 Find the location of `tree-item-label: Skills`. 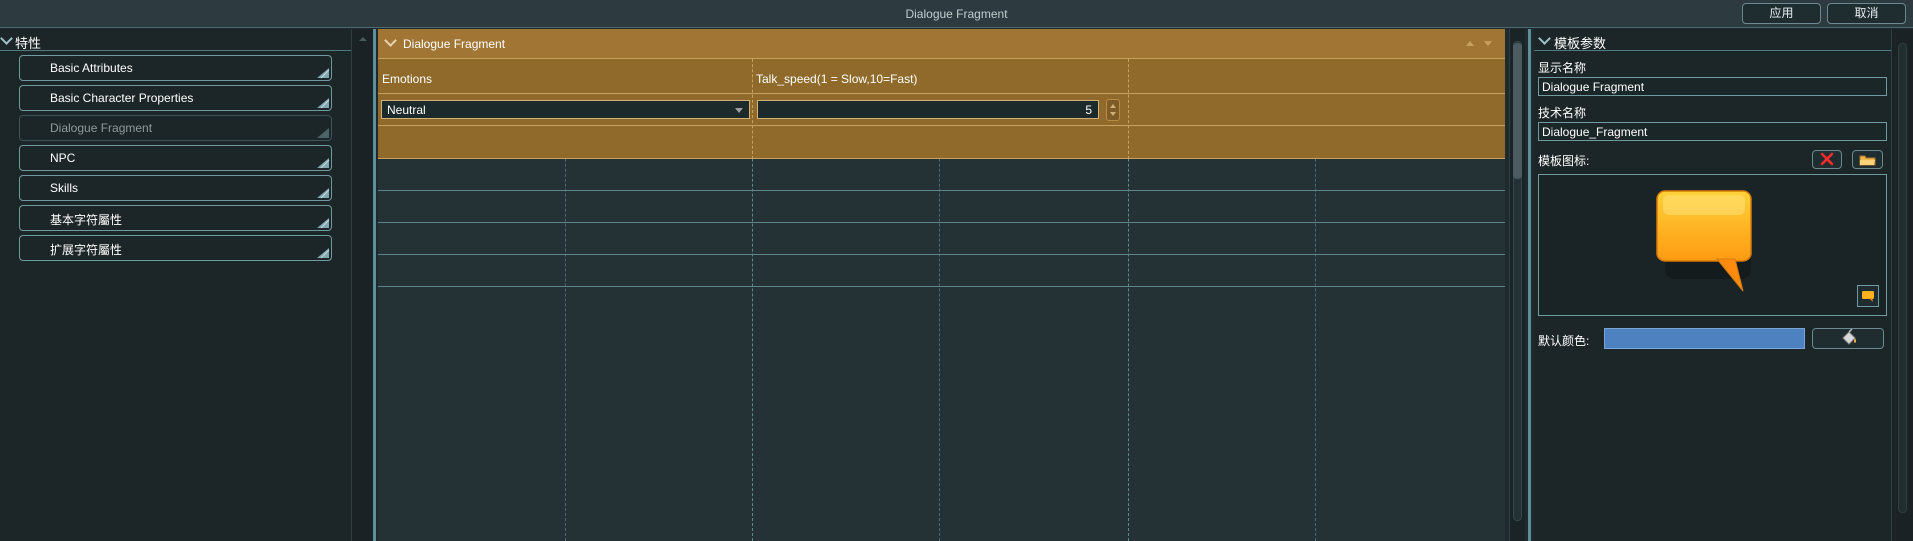

tree-item-label: Skills is located at coordinates (64, 188).